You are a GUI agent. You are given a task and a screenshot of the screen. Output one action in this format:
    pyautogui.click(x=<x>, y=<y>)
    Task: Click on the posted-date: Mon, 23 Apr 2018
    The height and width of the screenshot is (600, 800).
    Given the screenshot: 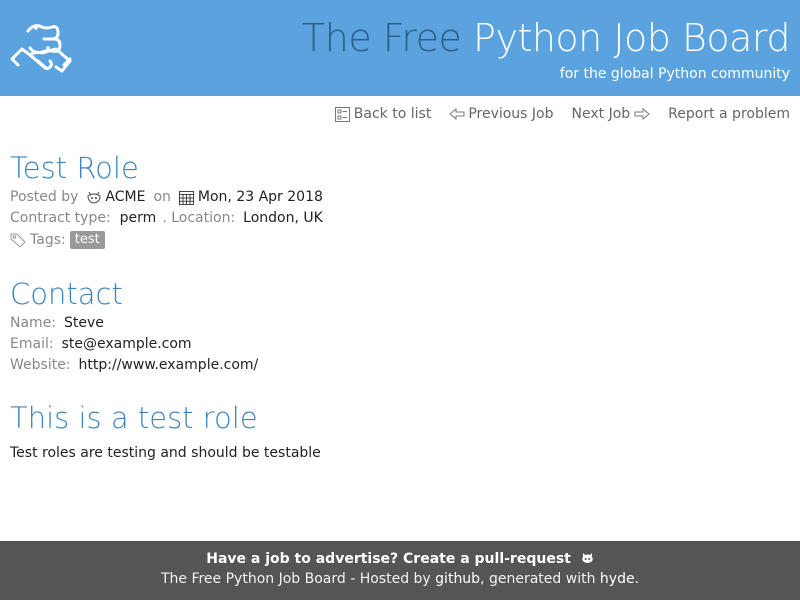 What is the action you would take?
    pyautogui.click(x=260, y=197)
    